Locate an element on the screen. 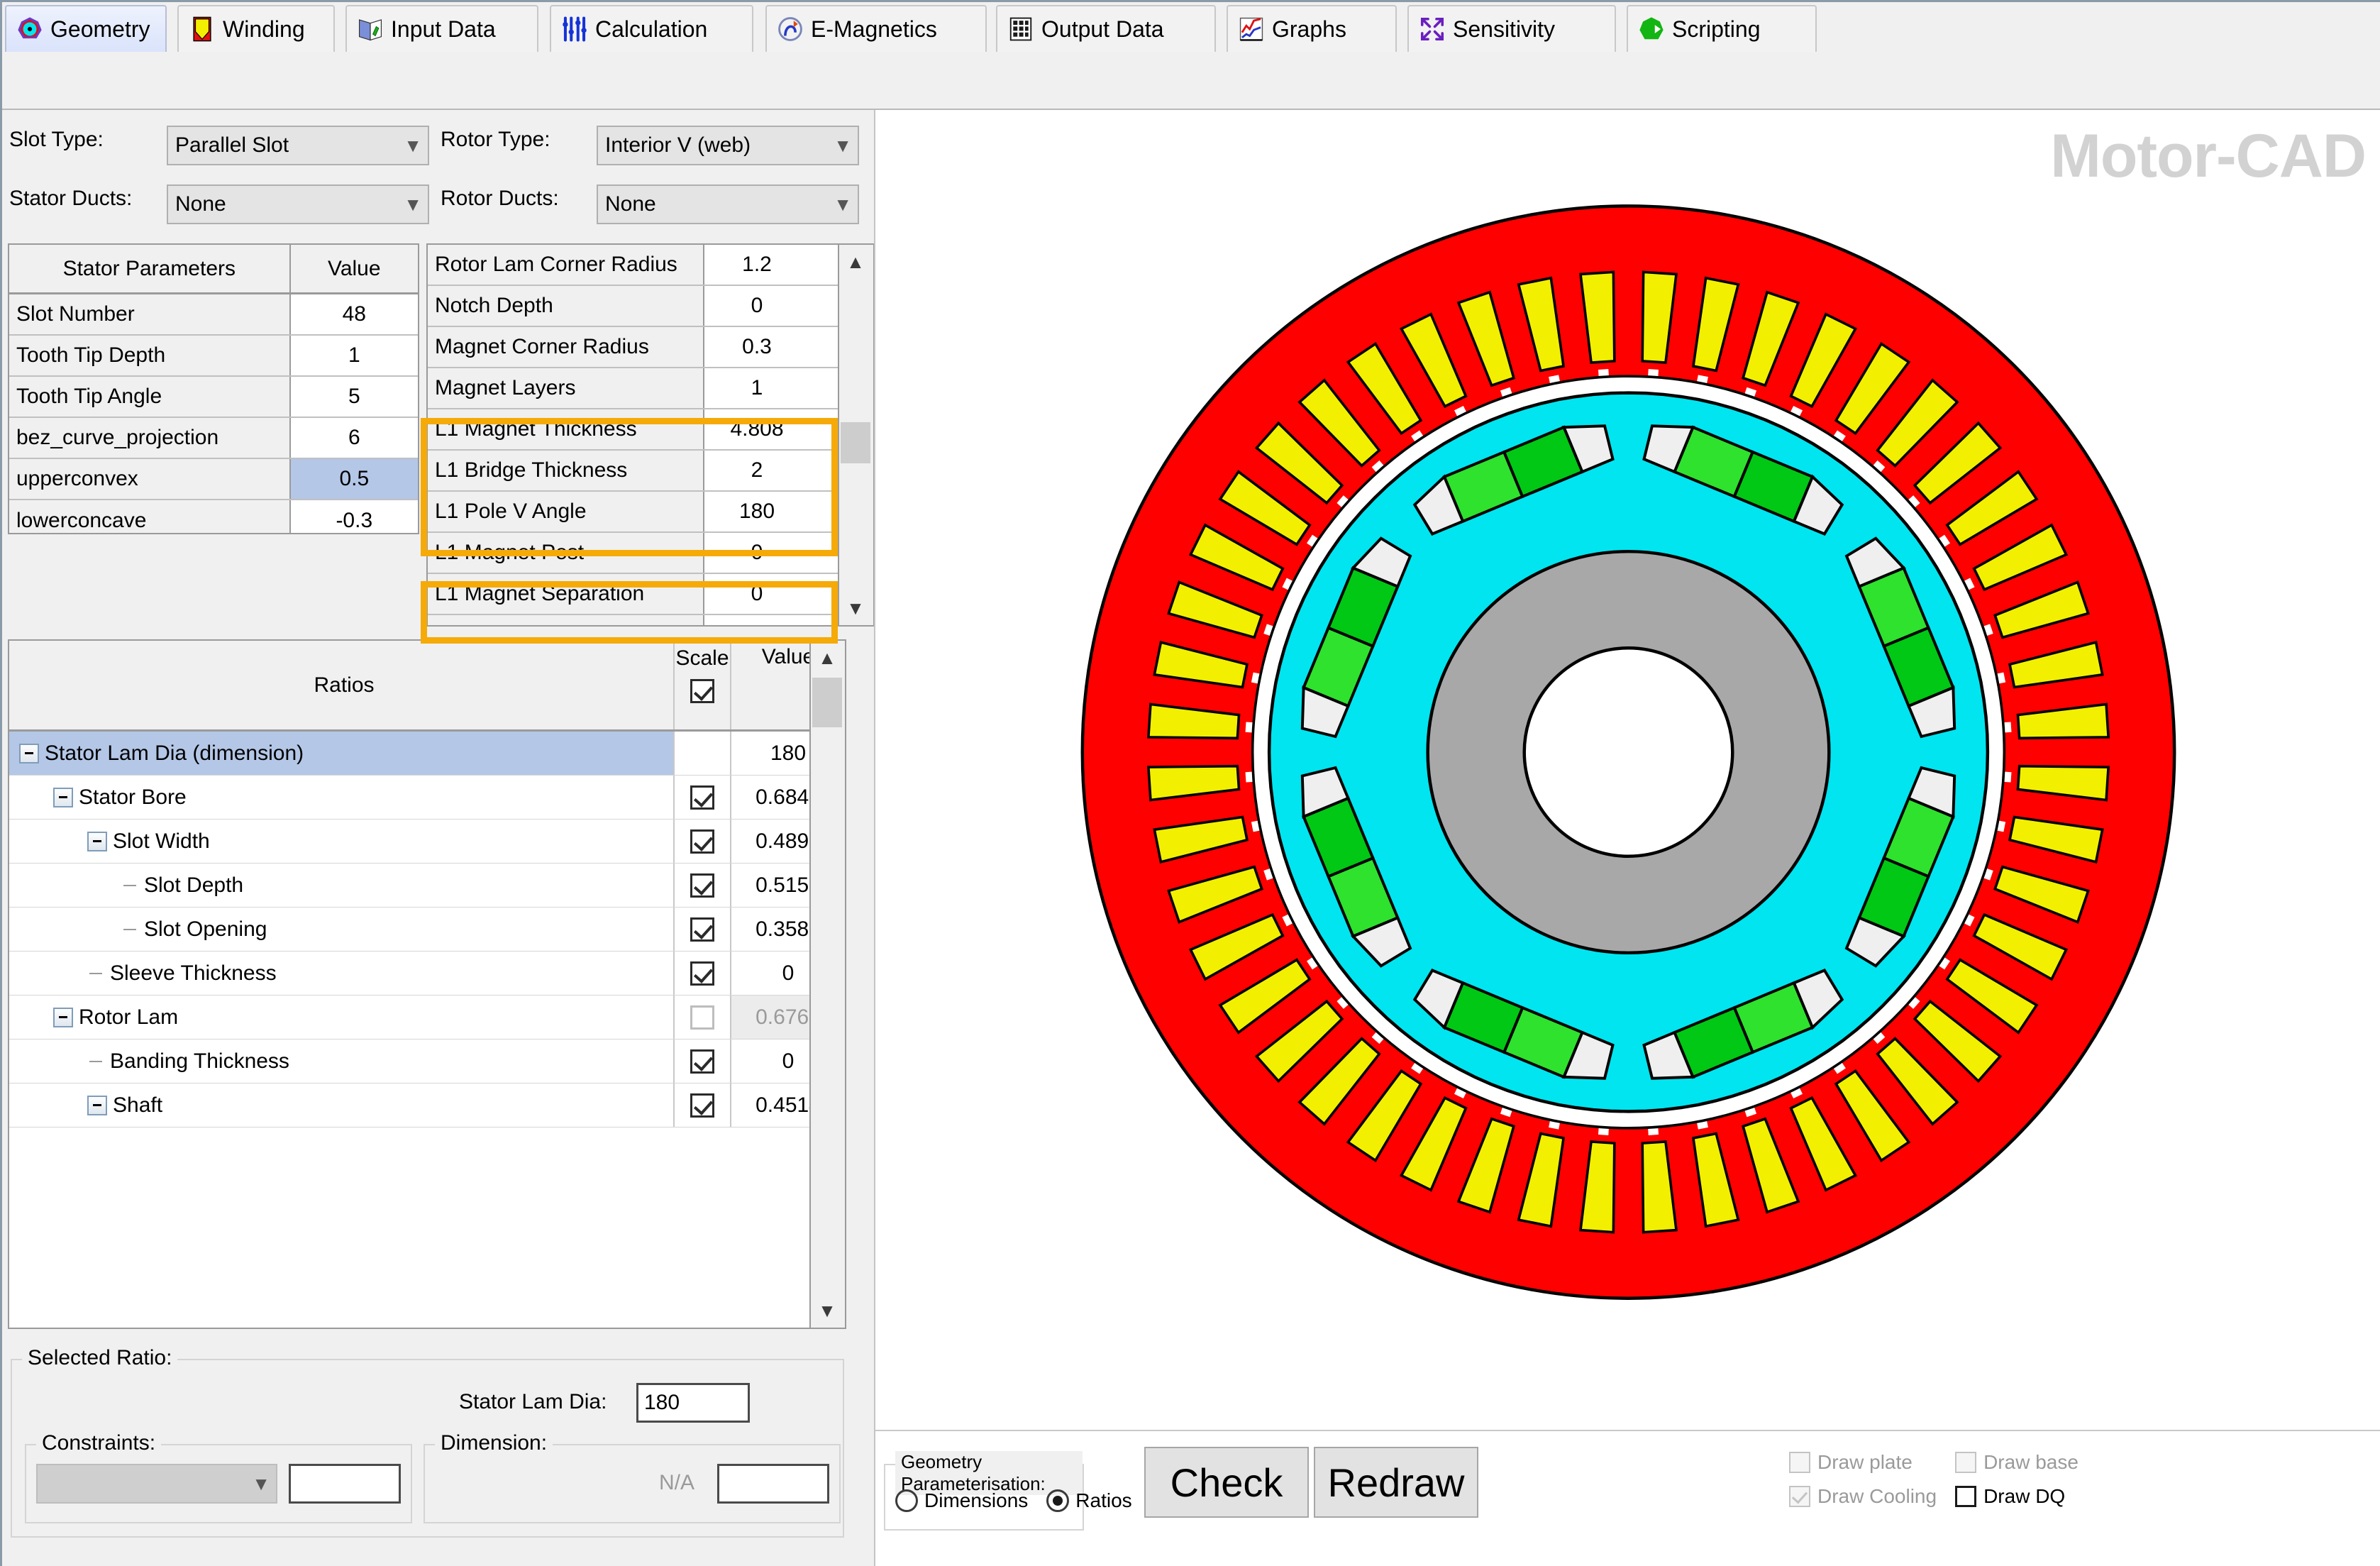 The image size is (2380, 1566). tab-calculation: Calculation is located at coordinates (652, 29).